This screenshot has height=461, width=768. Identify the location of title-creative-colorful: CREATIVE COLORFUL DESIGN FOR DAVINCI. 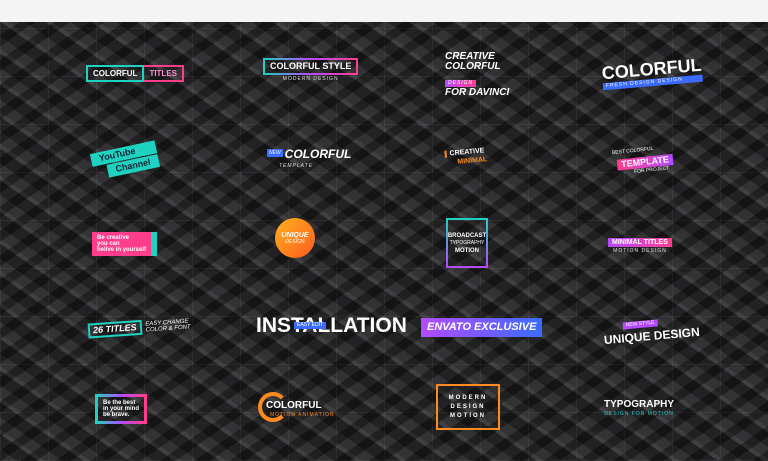
(477, 75).